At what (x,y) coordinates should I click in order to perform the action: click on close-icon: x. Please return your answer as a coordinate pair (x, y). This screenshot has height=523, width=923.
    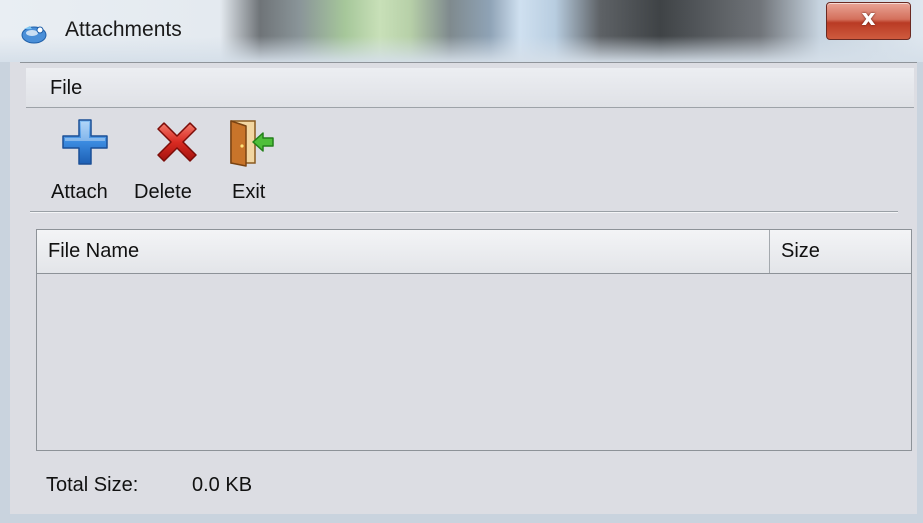
    Looking at the image, I should click on (868, 18).